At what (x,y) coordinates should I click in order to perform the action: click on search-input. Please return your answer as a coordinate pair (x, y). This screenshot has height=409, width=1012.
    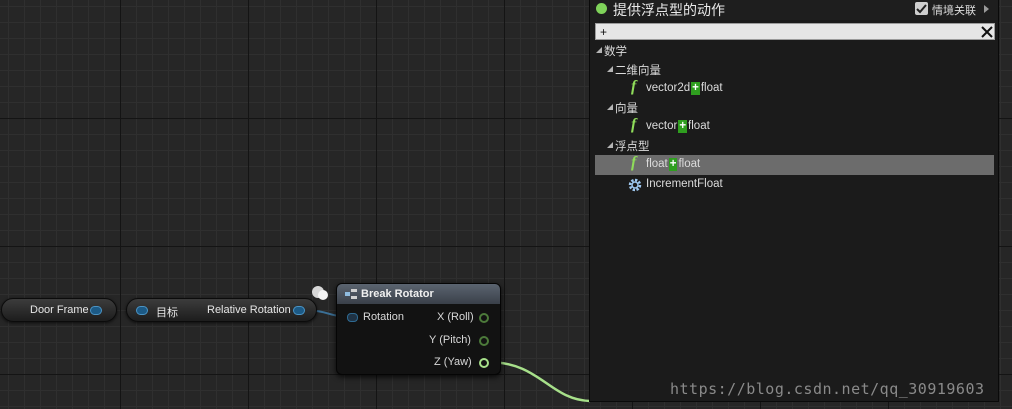
    Looking at the image, I should click on (795, 31).